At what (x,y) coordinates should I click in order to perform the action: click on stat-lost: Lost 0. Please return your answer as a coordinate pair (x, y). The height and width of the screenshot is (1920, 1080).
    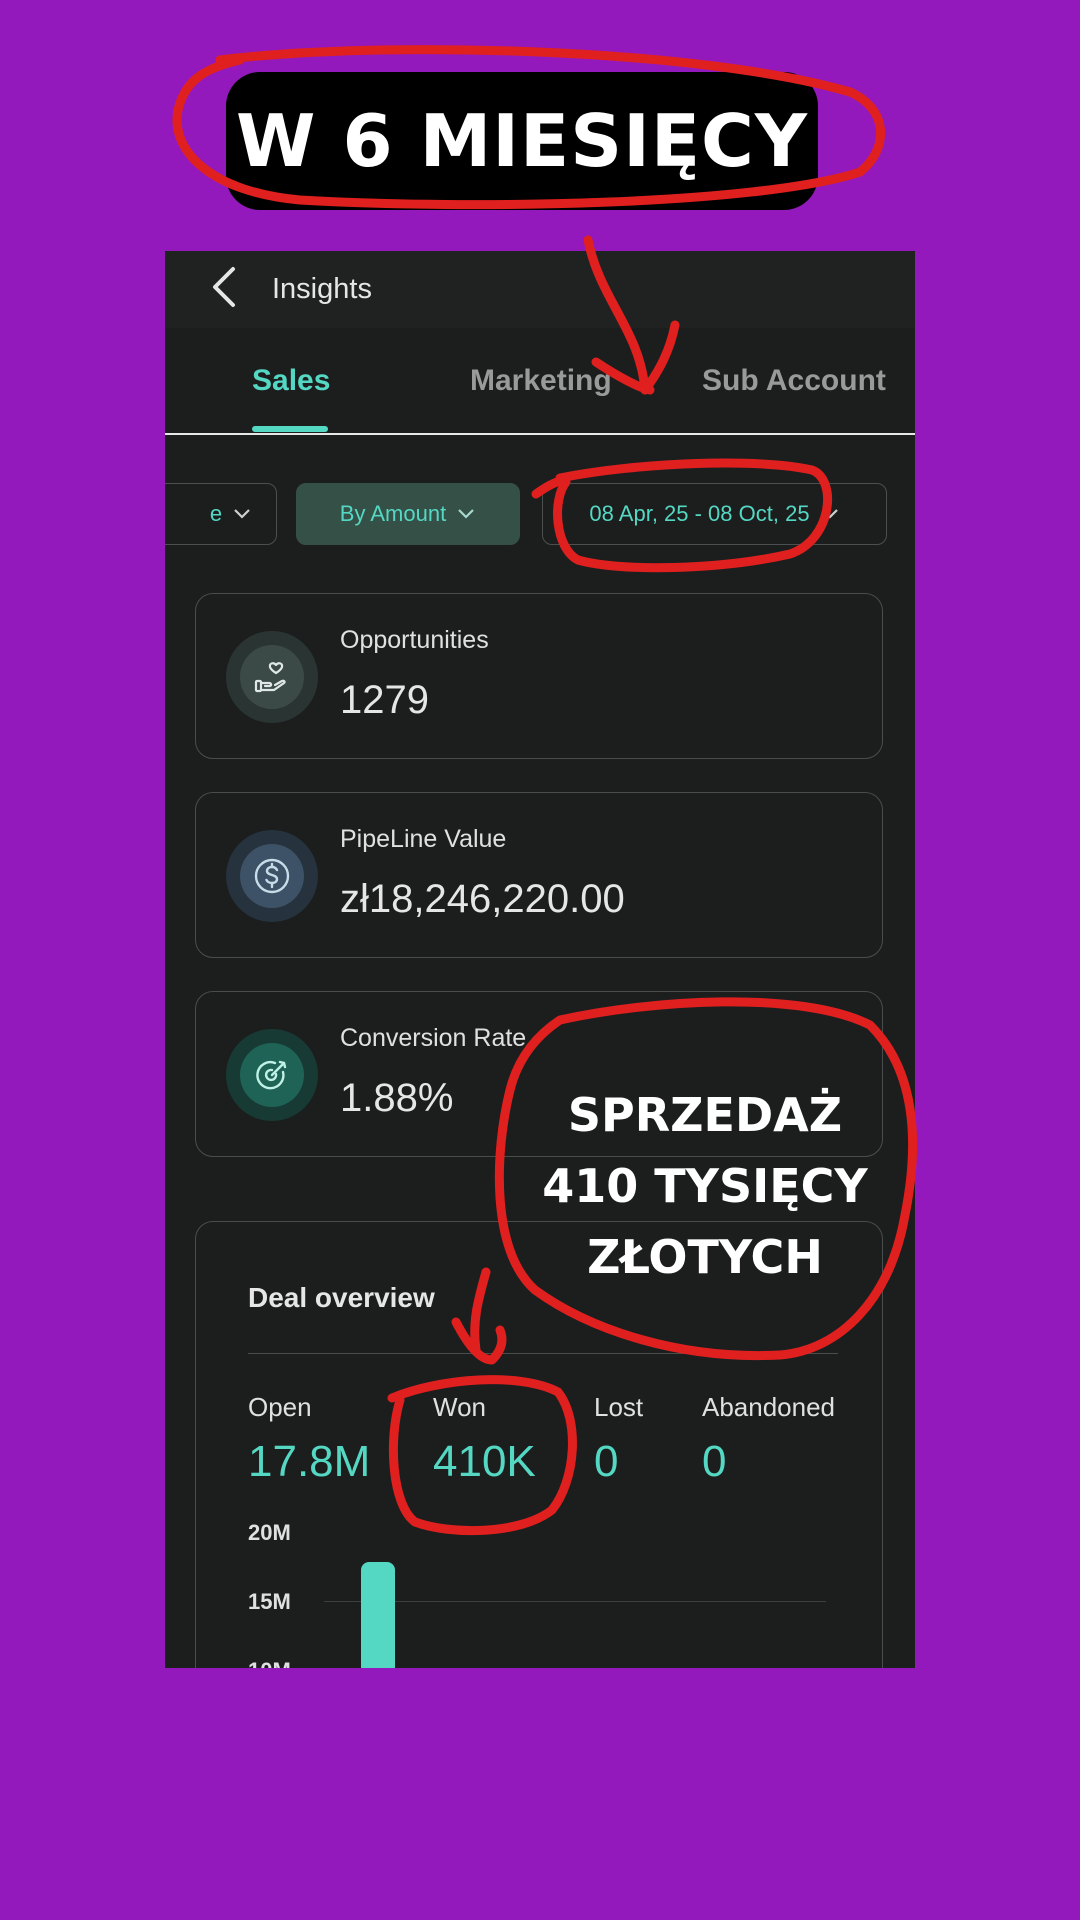
    Looking at the image, I should click on (618, 1439).